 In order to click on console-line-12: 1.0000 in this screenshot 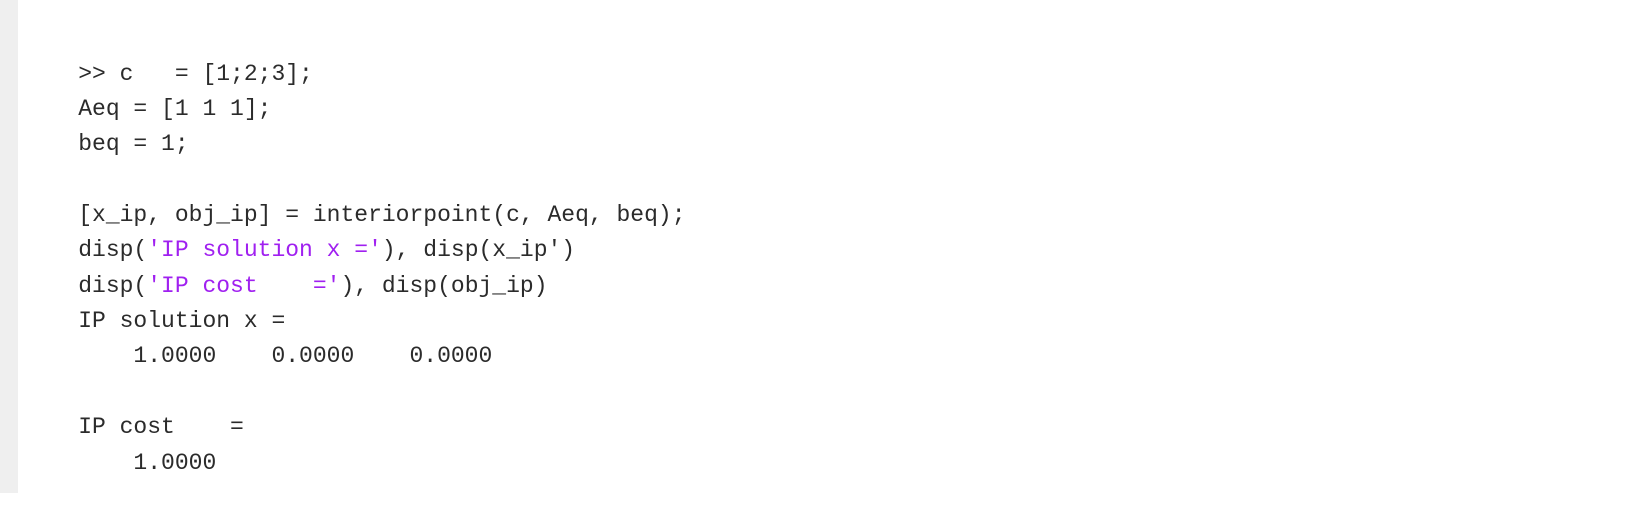, I will do `click(119, 463)`.